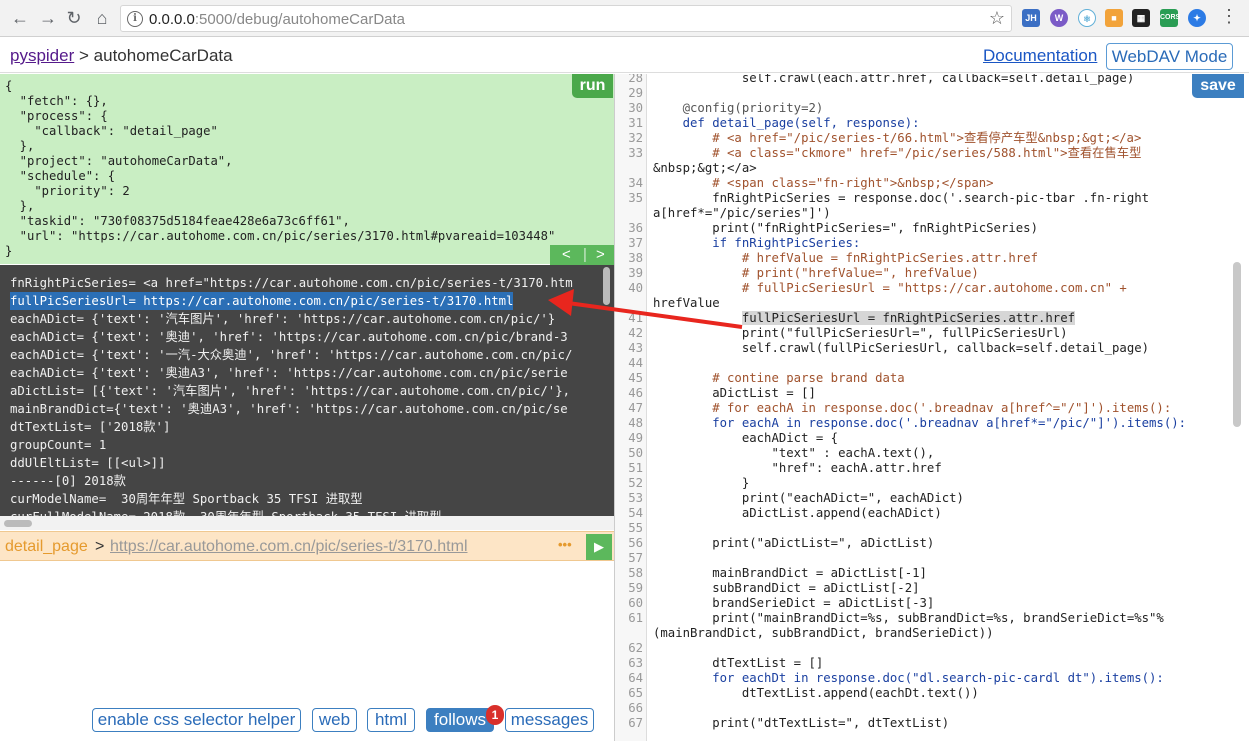 This screenshot has width=1249, height=741. What do you see at coordinates (738, 663) in the screenshot?
I see `code-line: dtTextList = []` at bounding box center [738, 663].